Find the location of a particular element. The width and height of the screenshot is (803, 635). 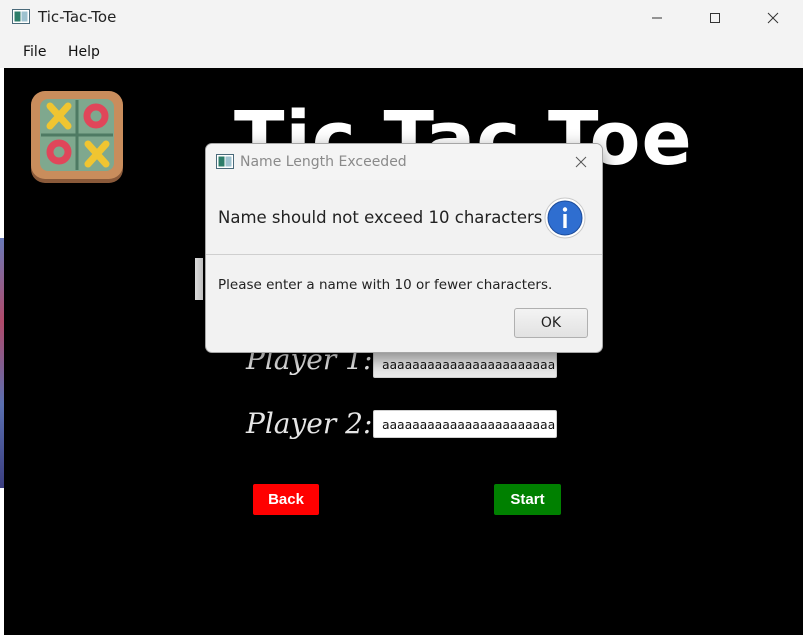

minimize-icon is located at coordinates (657, 18).